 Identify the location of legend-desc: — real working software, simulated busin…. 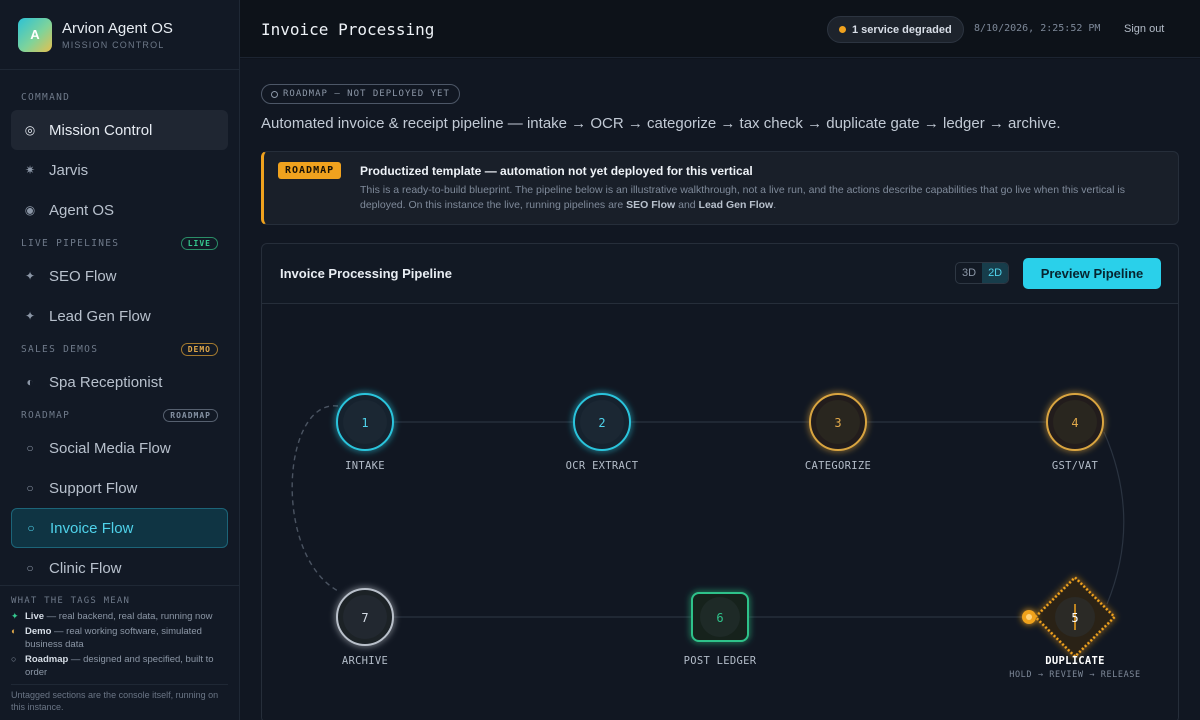
(113, 638).